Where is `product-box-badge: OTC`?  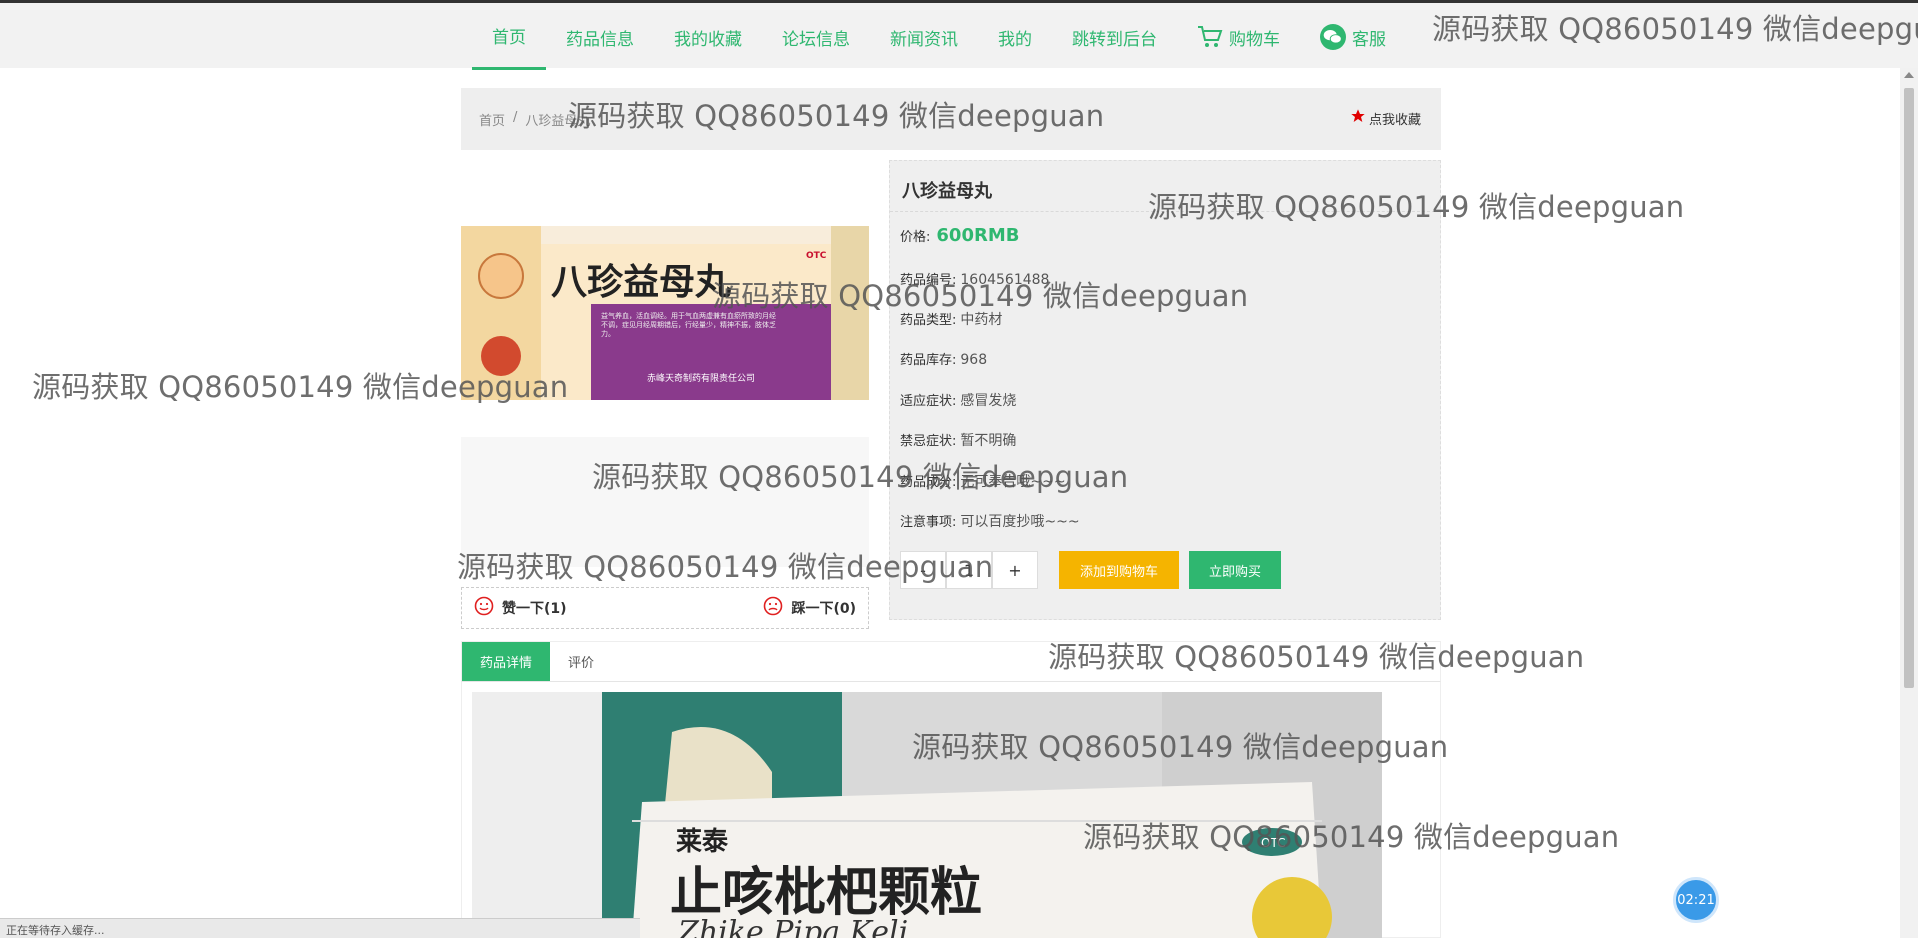 product-box-badge: OTC is located at coordinates (816, 256).